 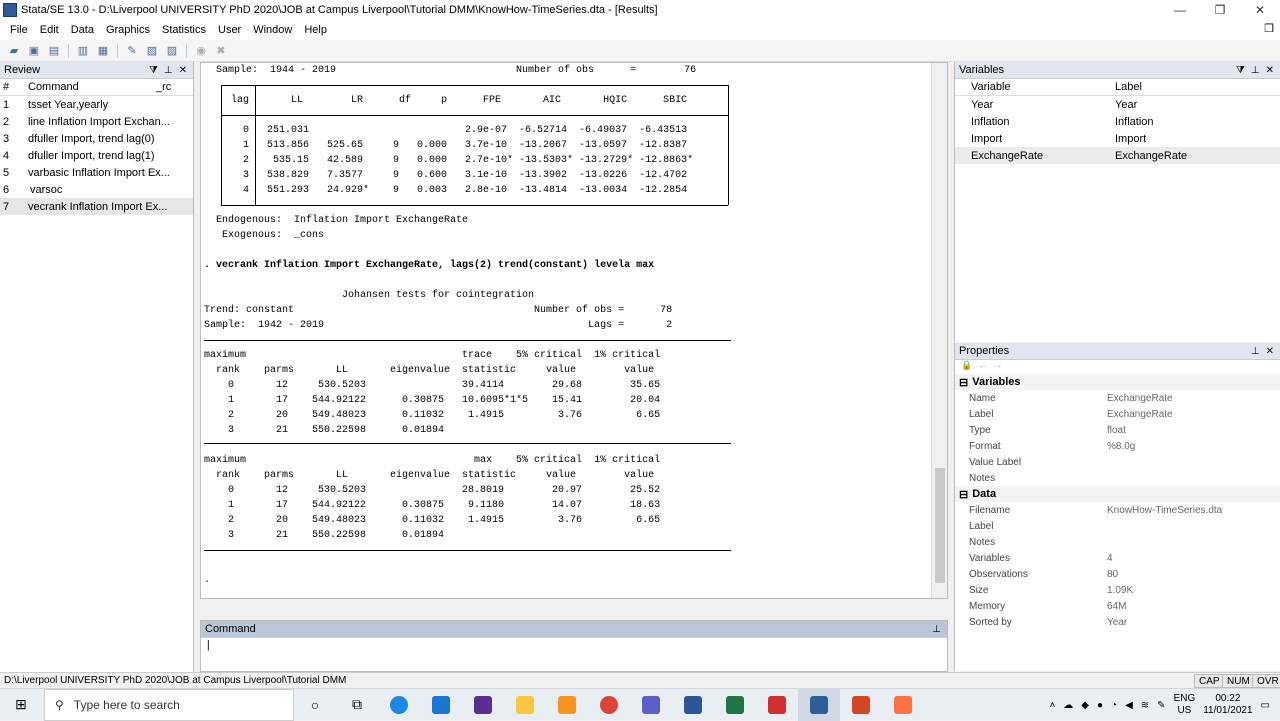 I want to click on windows-start-icon: ⊞, so click(x=21, y=705).